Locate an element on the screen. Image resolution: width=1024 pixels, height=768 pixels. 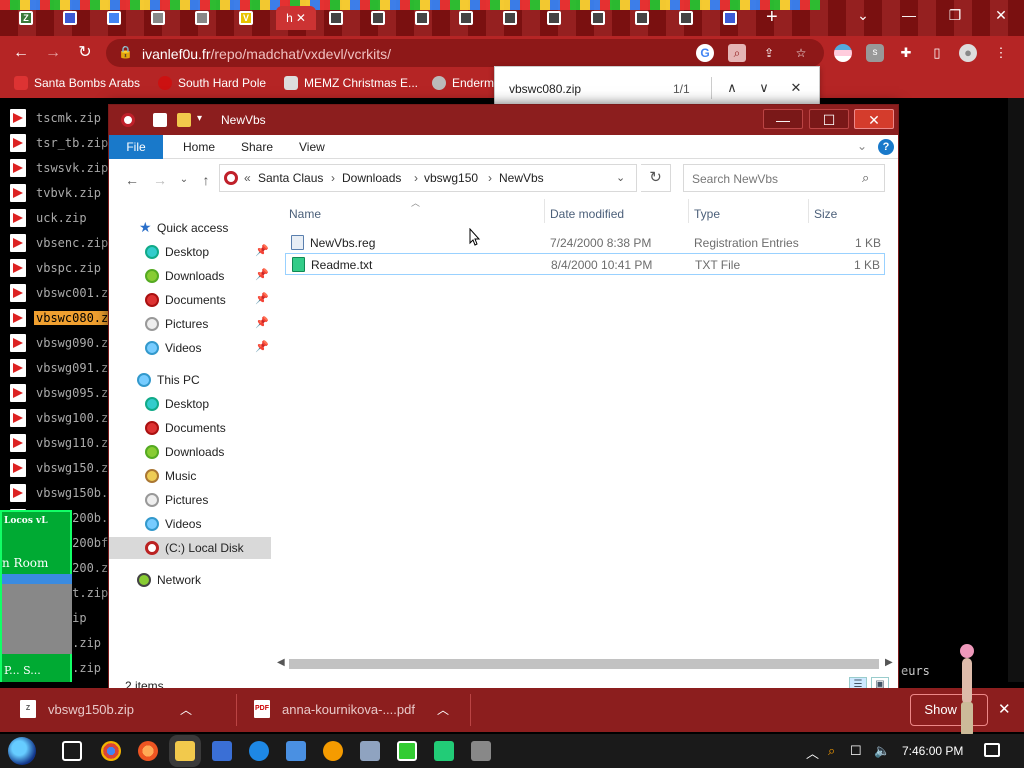
back-button: ← is located at coordinates (21, 53).